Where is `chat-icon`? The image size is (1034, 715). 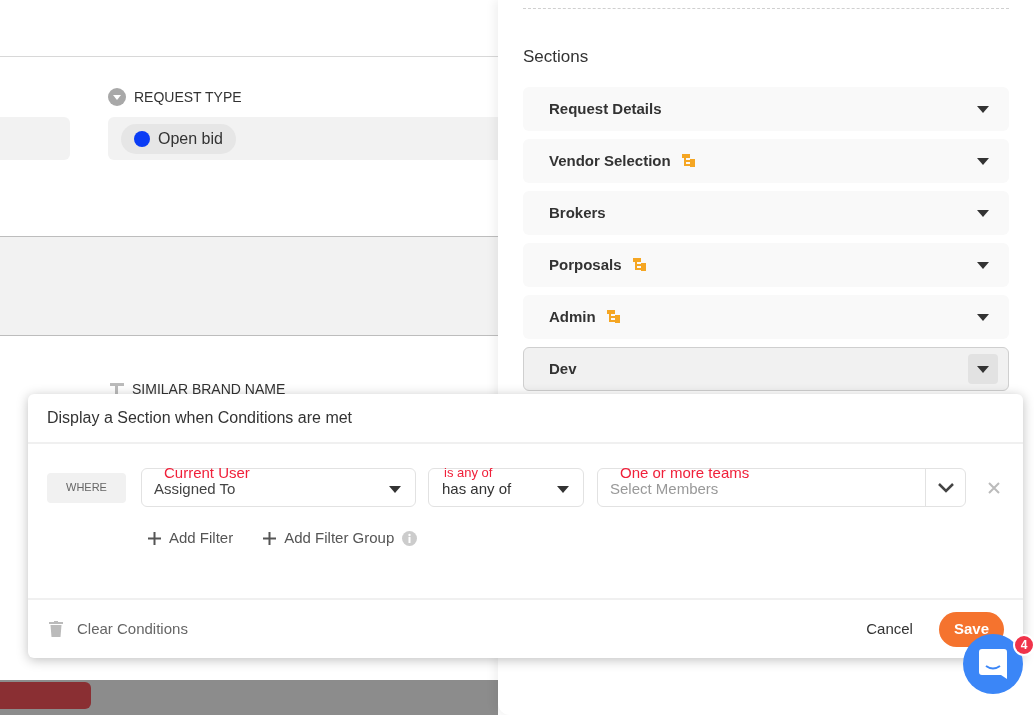
chat-icon is located at coordinates (993, 664).